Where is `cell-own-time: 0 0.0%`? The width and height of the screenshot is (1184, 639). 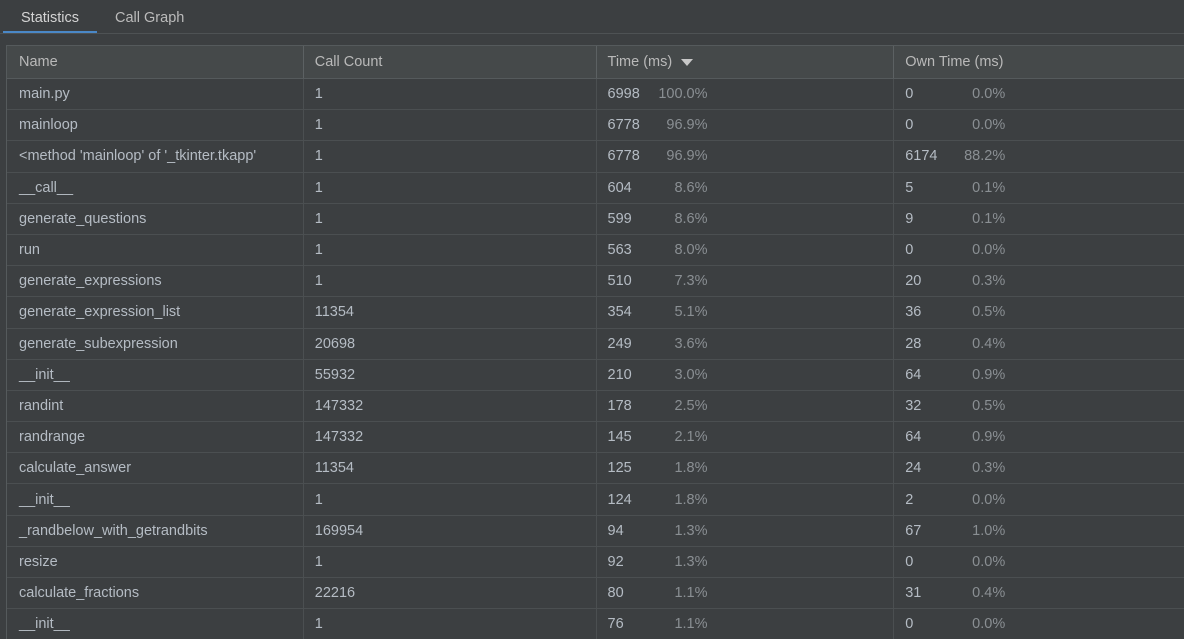
cell-own-time: 0 0.0% is located at coordinates (1038, 125).